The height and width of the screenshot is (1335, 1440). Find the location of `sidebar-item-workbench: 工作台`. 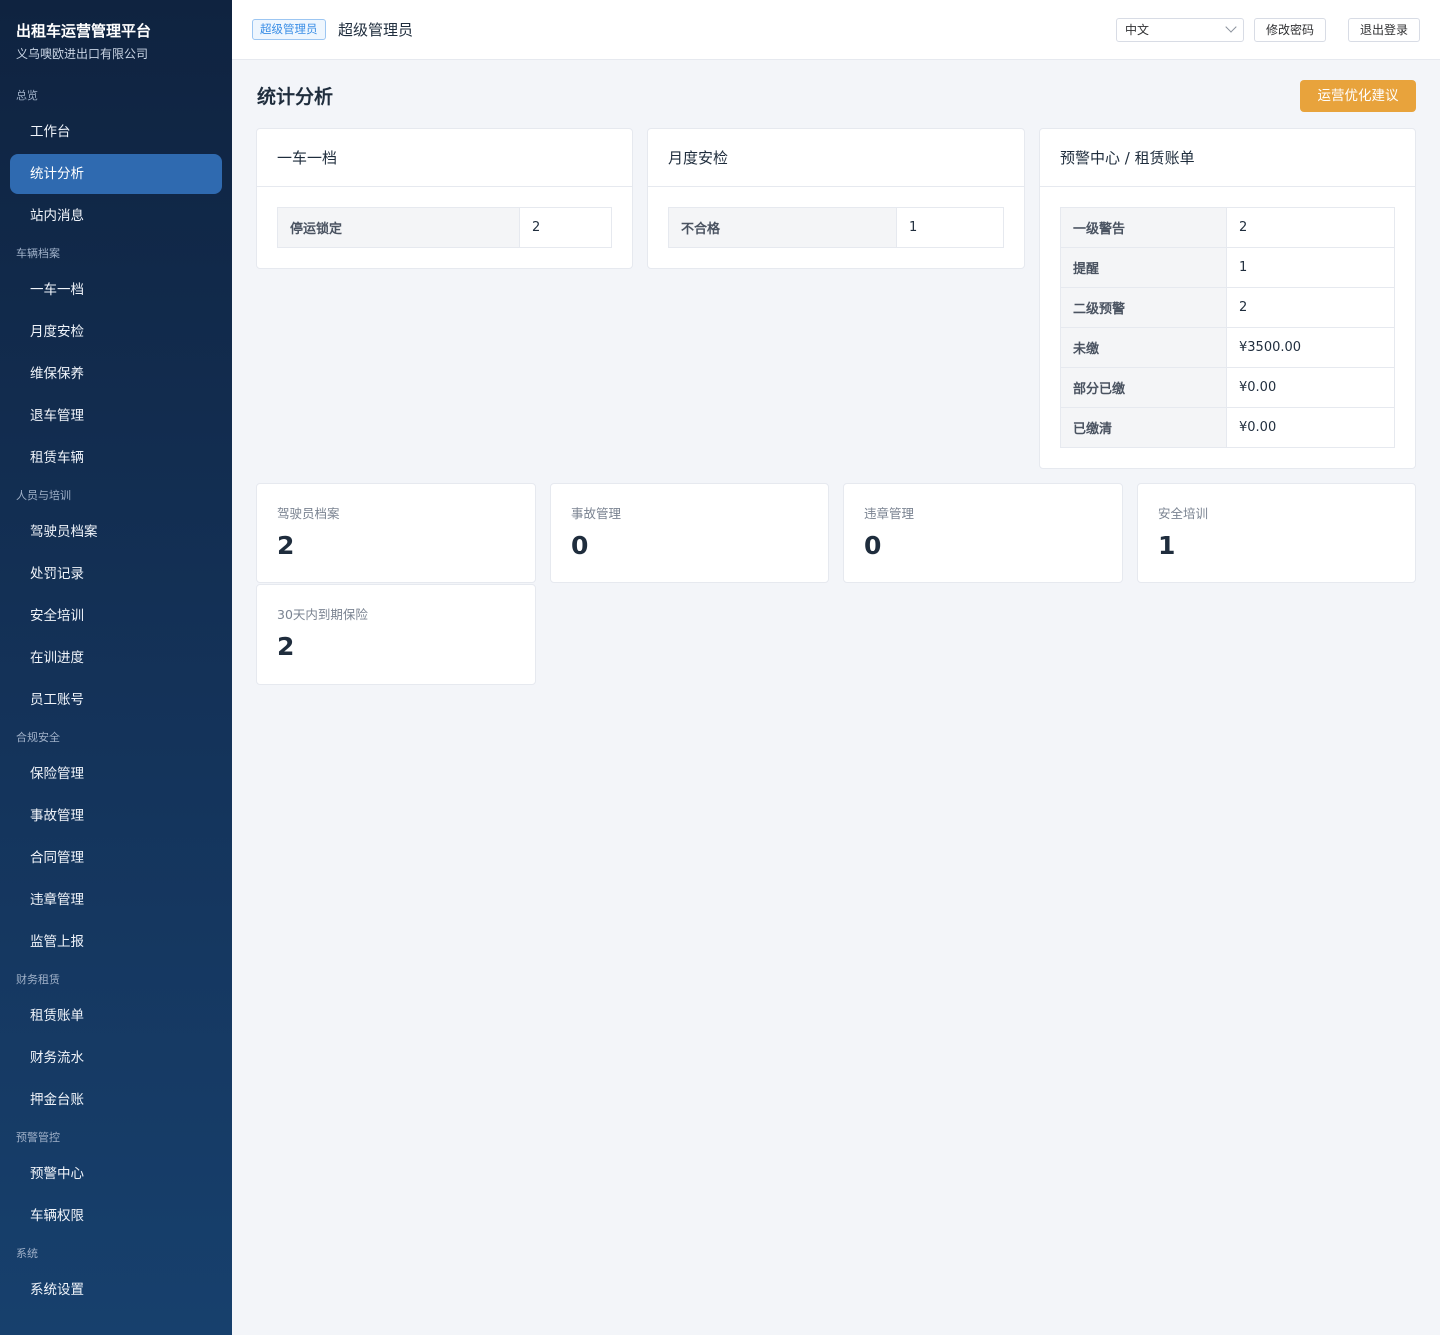

sidebar-item-workbench: 工作台 is located at coordinates (116, 132).